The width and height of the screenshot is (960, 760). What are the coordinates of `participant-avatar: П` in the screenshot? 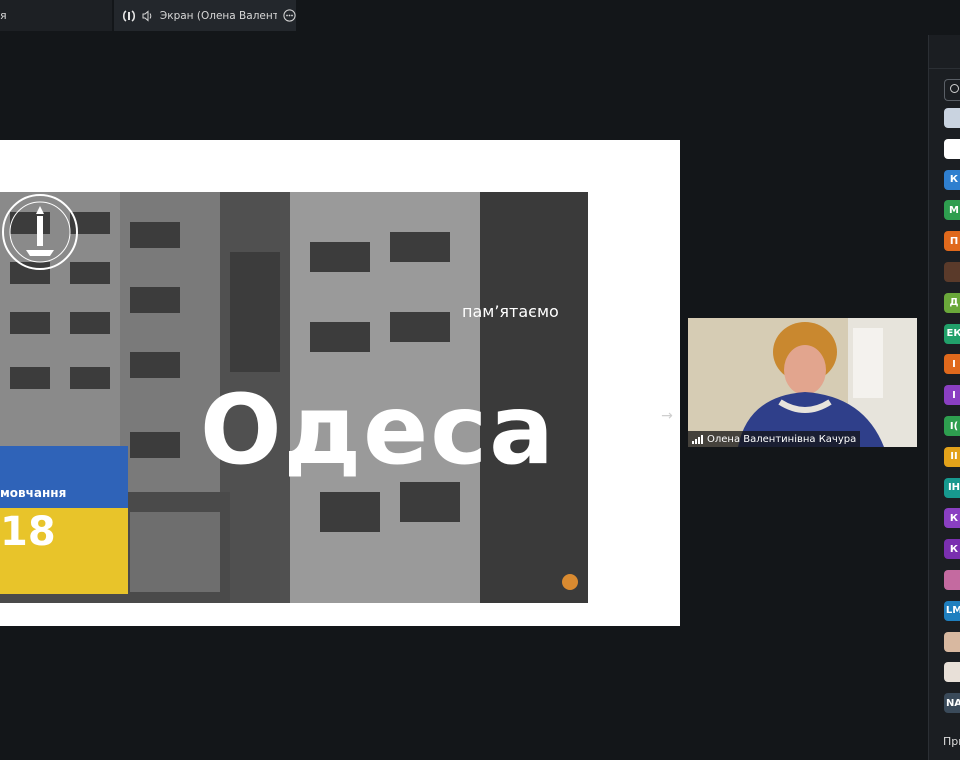 It's located at (952, 241).